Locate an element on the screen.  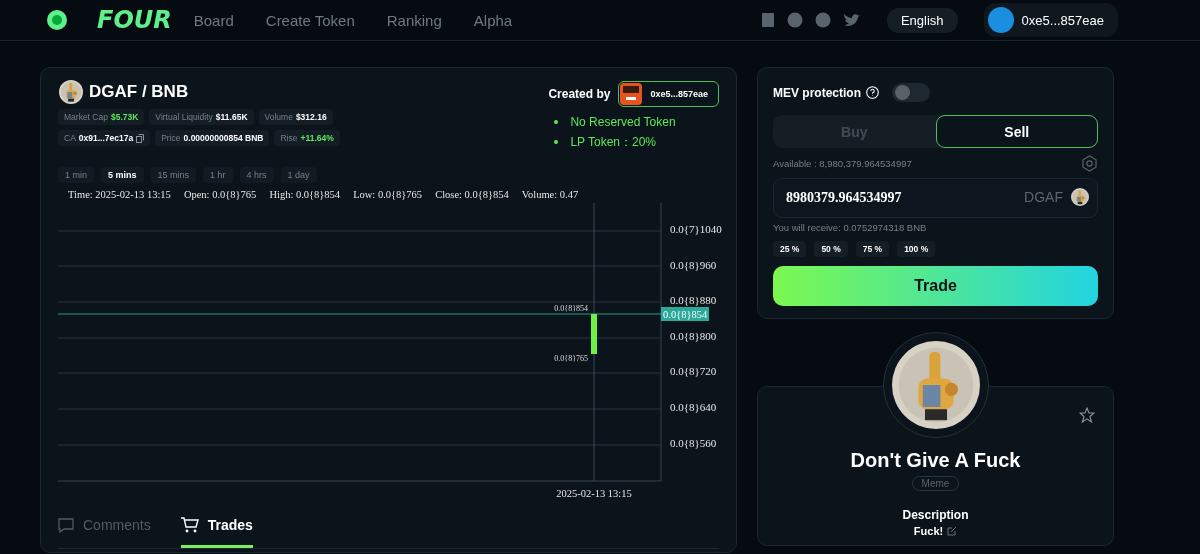
chart-legend: Volume: 0.47 is located at coordinates (550, 196).